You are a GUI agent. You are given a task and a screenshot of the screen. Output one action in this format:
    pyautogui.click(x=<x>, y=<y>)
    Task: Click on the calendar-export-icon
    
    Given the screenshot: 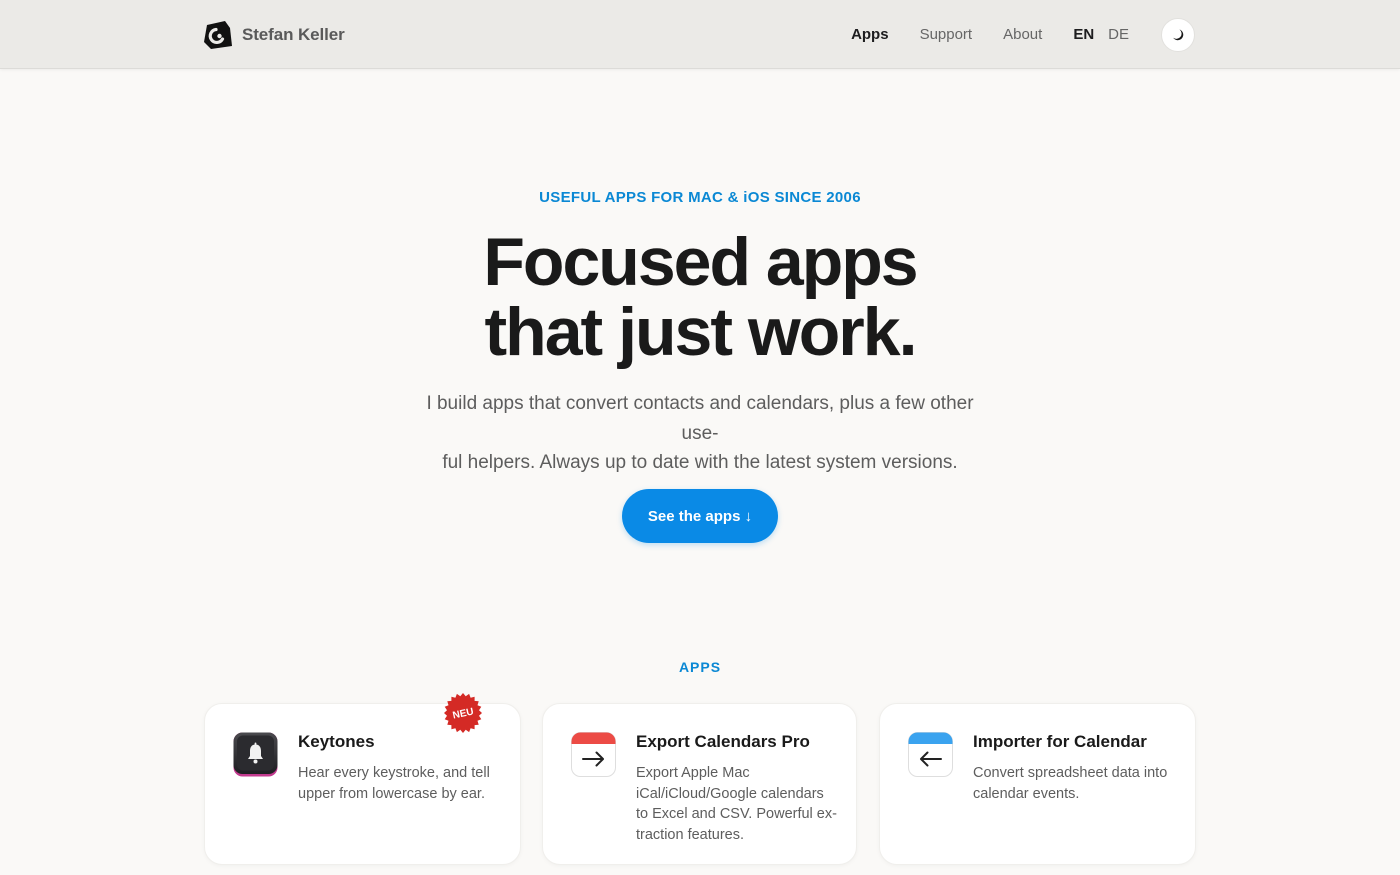 What is the action you would take?
    pyautogui.click(x=593, y=754)
    